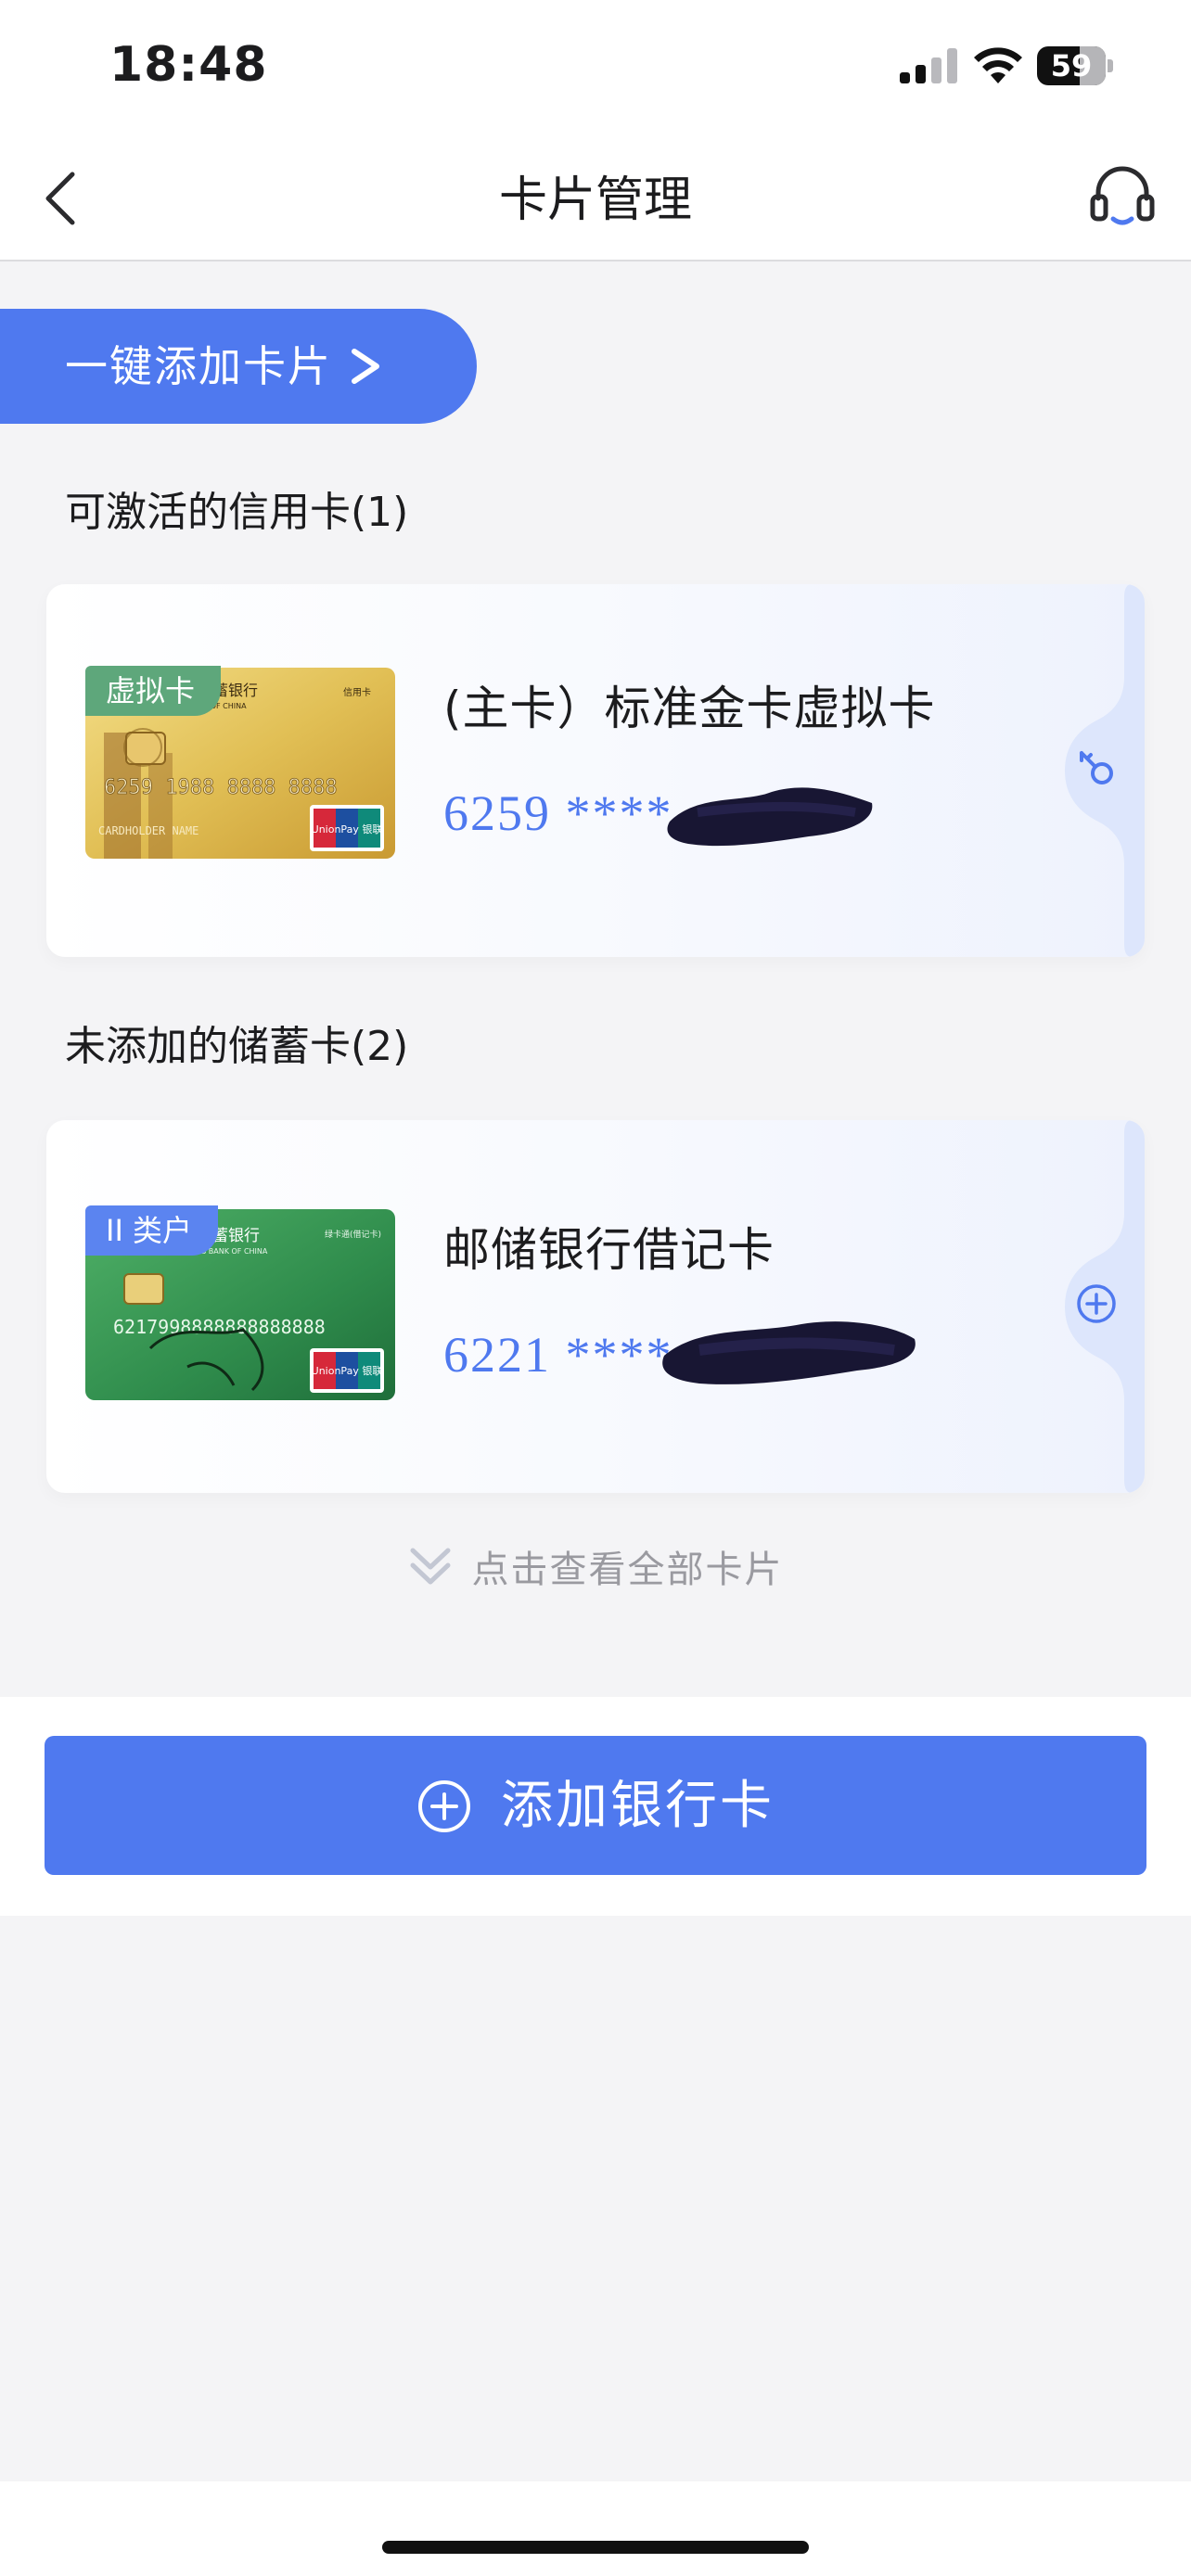 This screenshot has width=1191, height=2576. I want to click on home-area, so click(595, 2528).